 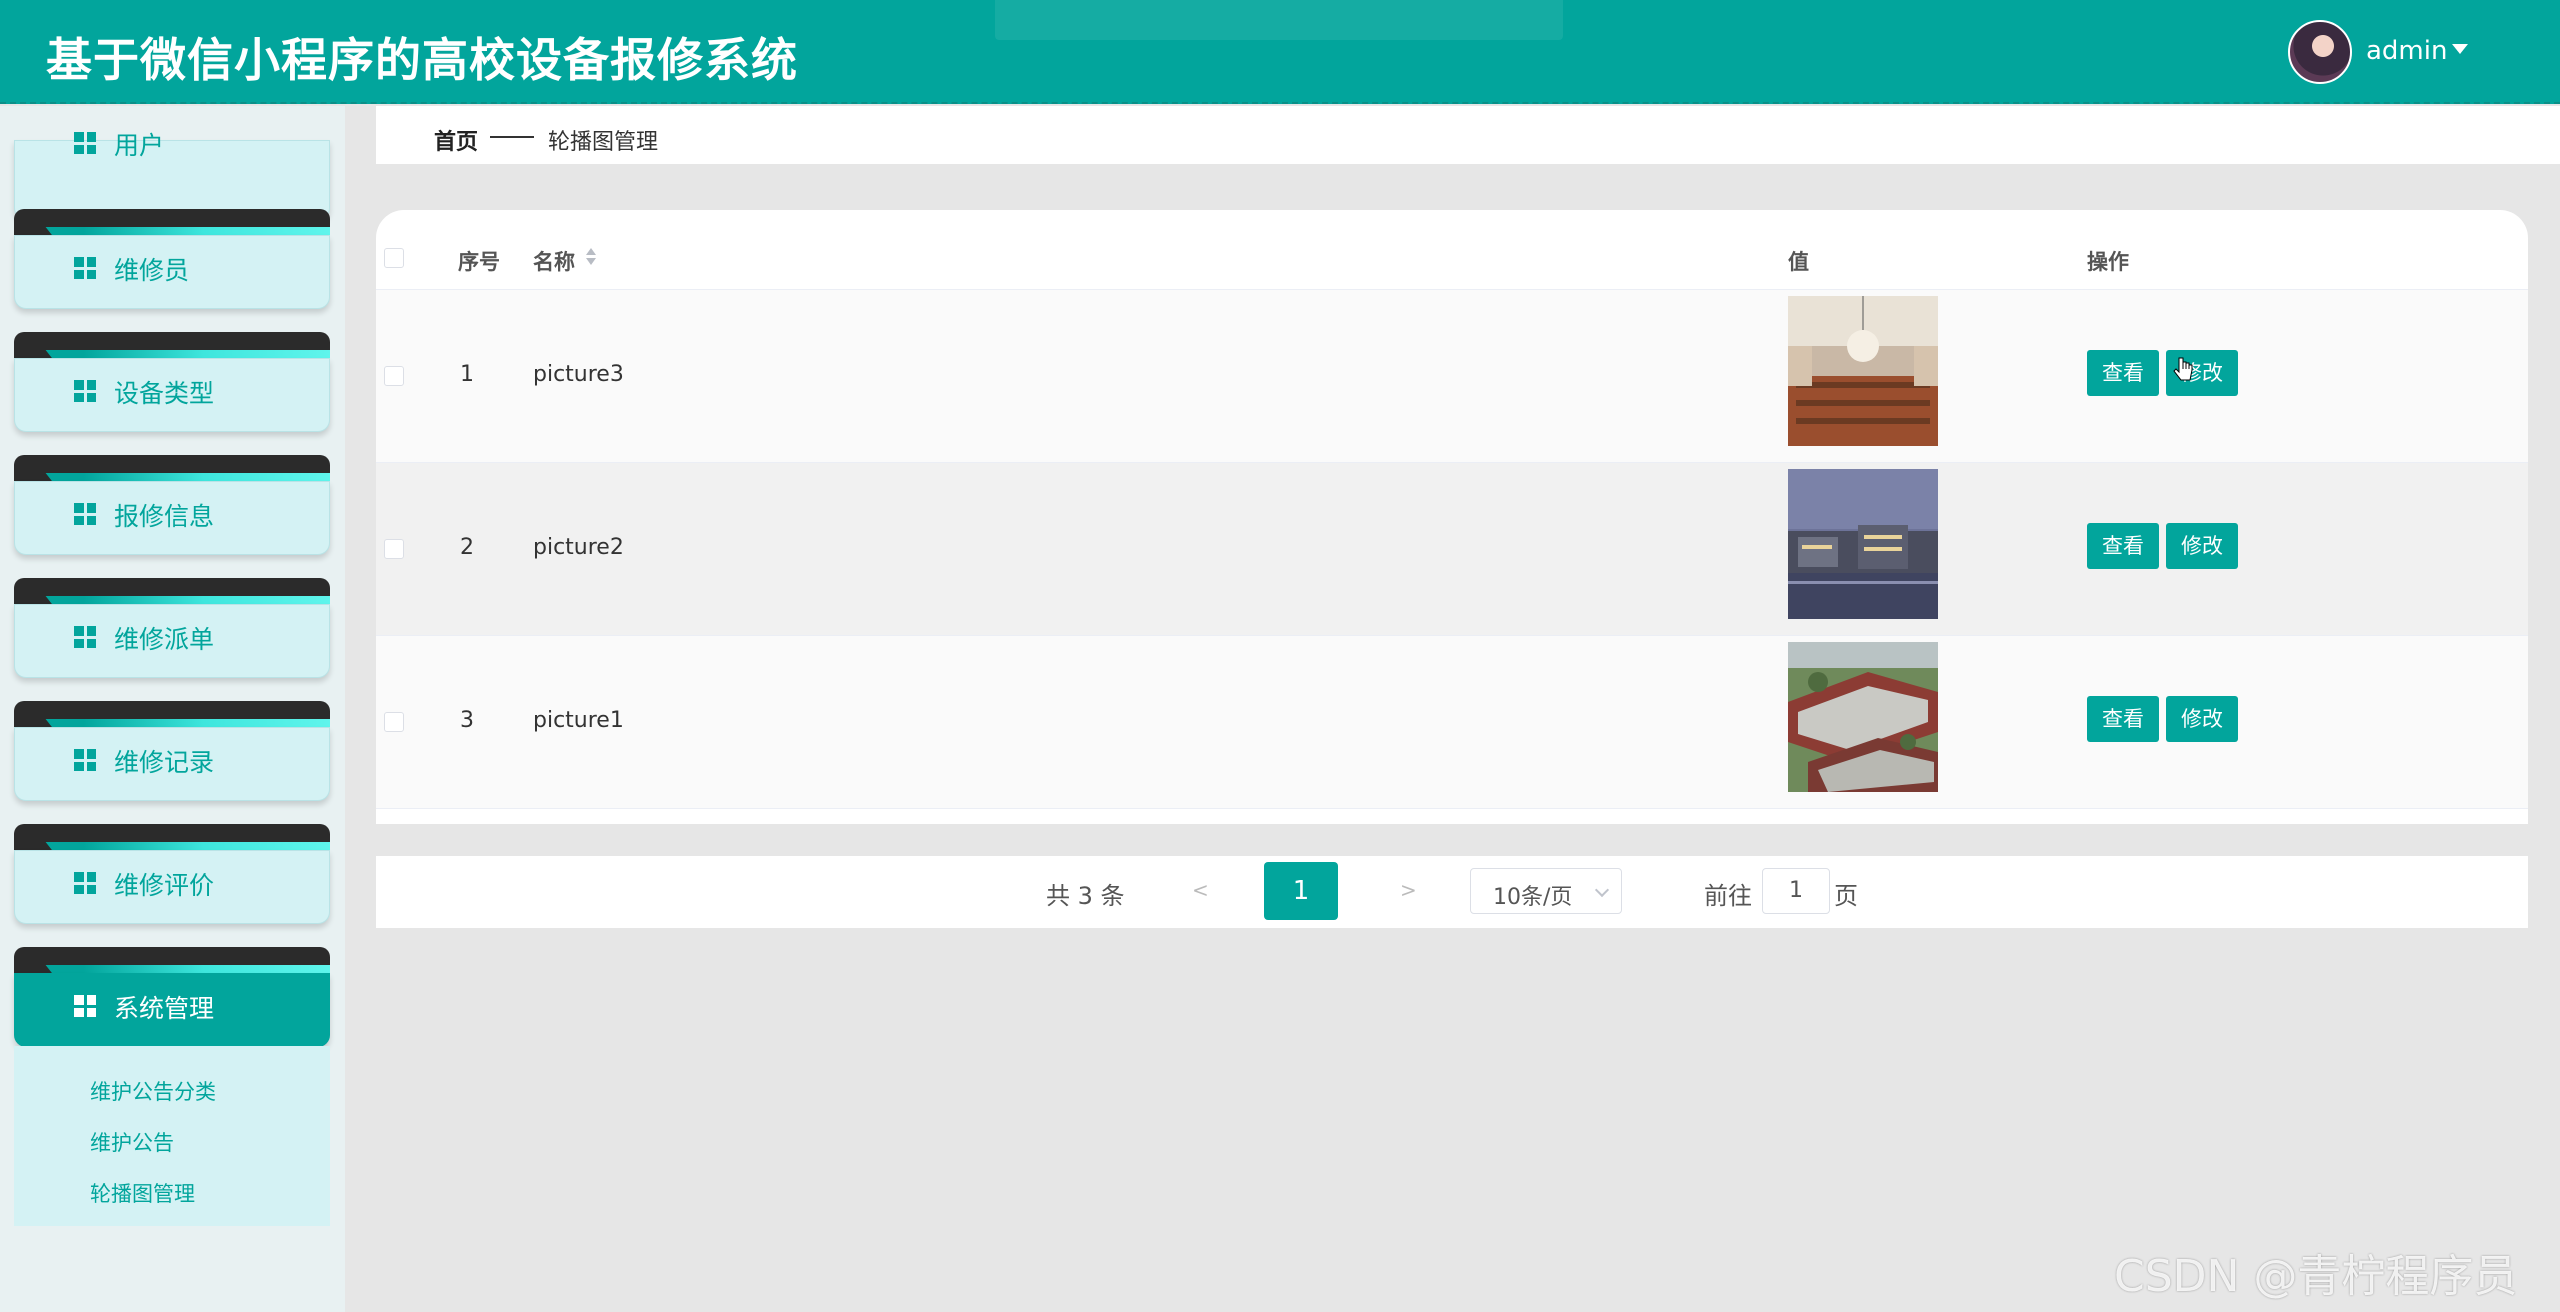 What do you see at coordinates (164, 393) in the screenshot?
I see `sidebar-item-label: 设备类型` at bounding box center [164, 393].